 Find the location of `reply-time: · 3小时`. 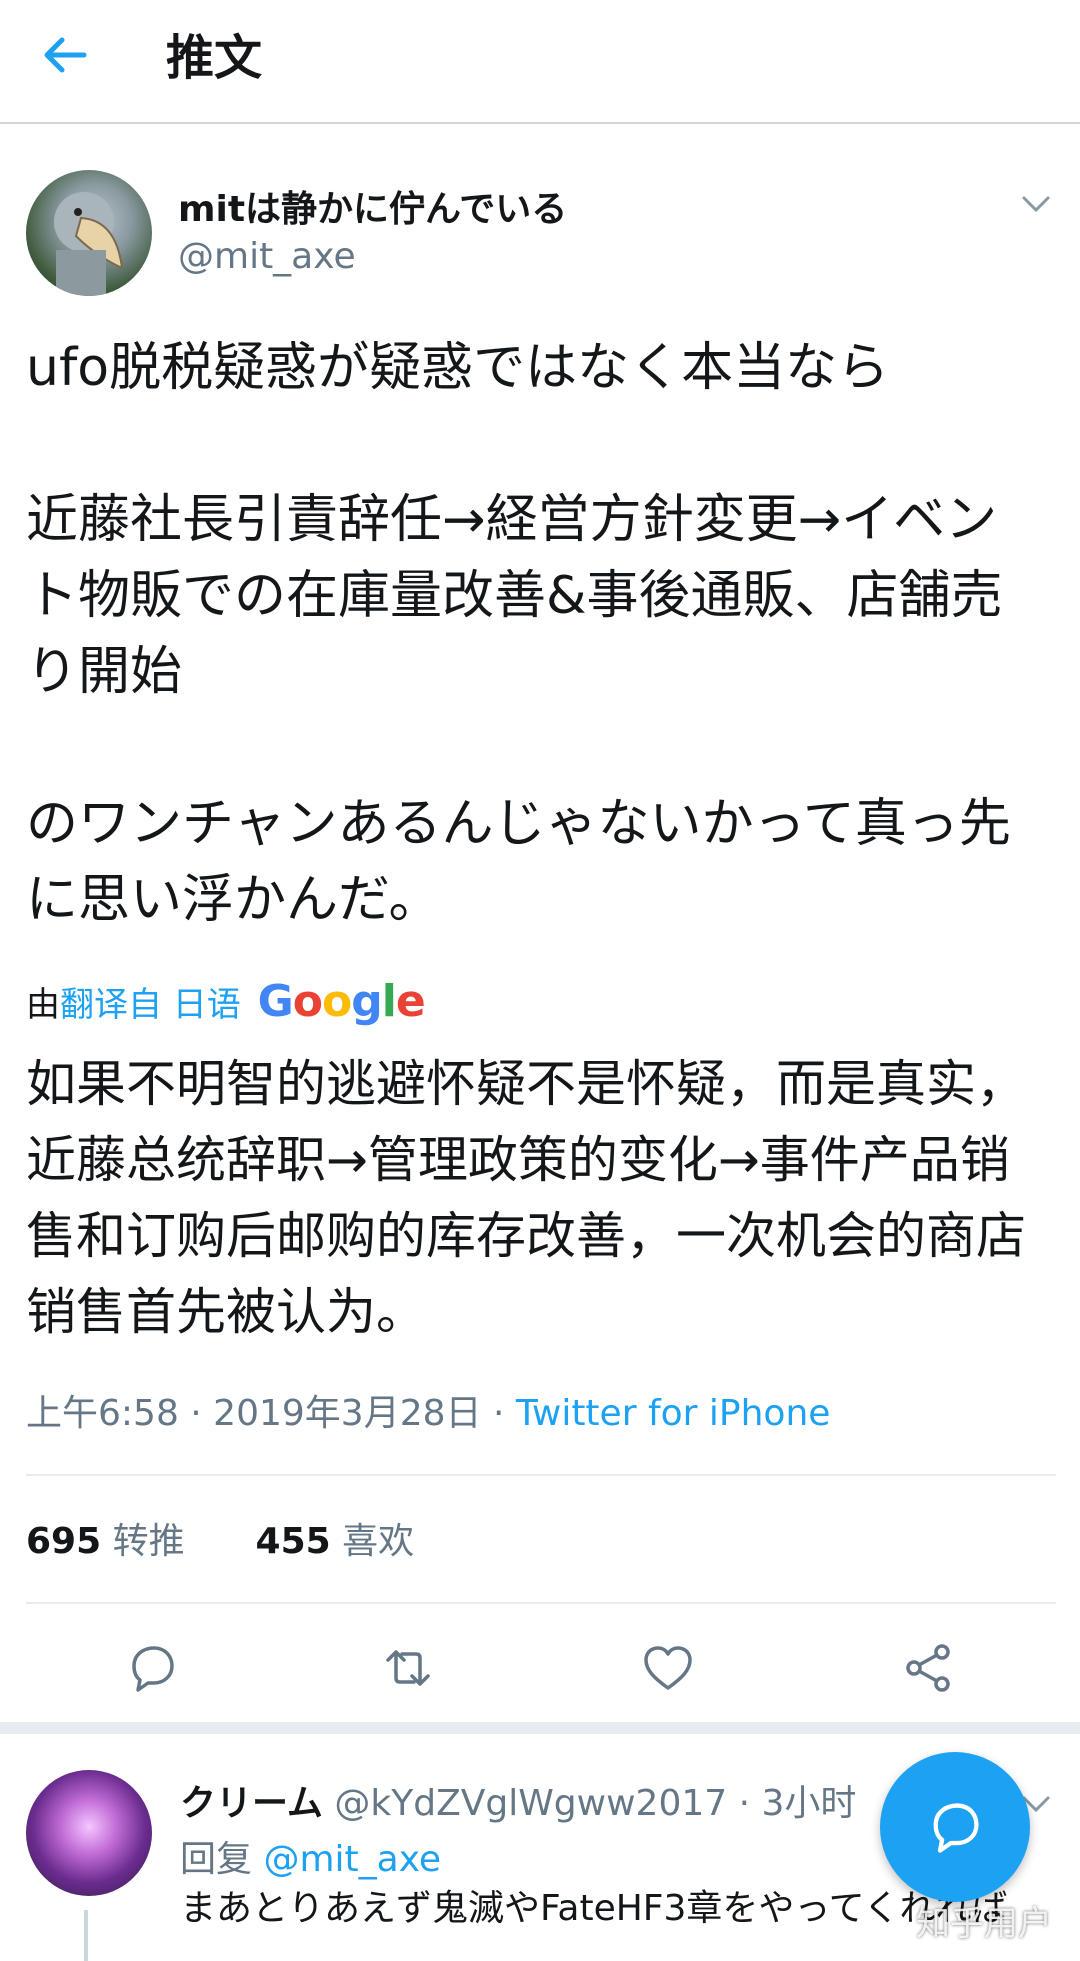

reply-time: · 3小时 is located at coordinates (792, 1803).